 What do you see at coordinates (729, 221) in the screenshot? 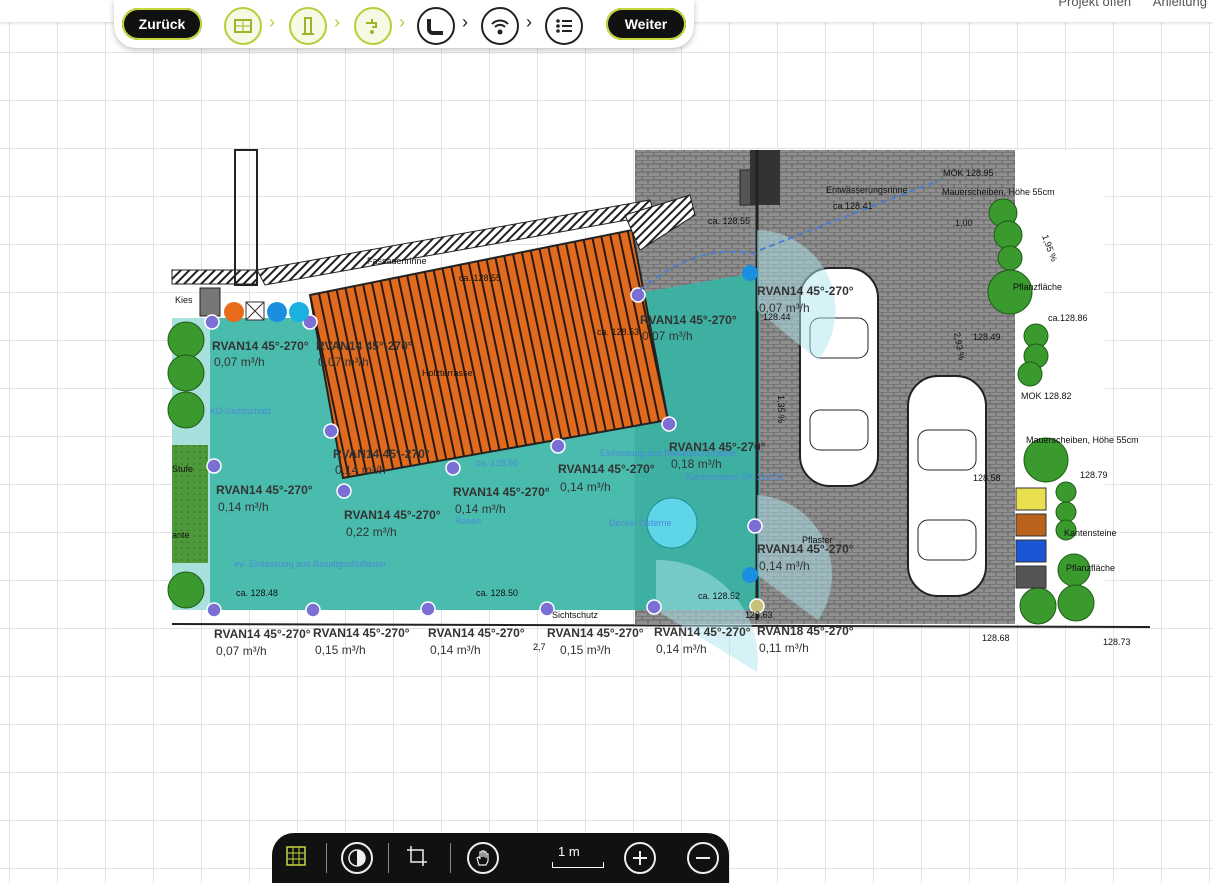
I see `height-2: ca. 128.55` at bounding box center [729, 221].